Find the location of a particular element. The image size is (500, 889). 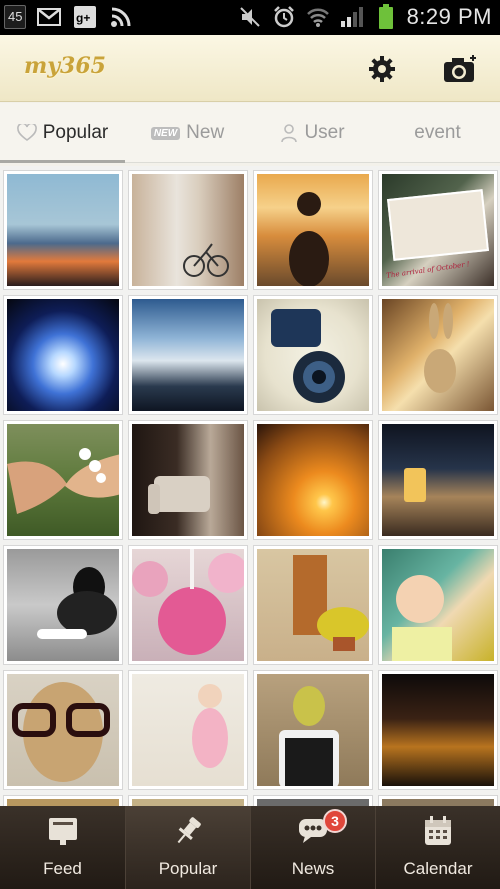

new-badge-icon: NEW is located at coordinates (165, 133).